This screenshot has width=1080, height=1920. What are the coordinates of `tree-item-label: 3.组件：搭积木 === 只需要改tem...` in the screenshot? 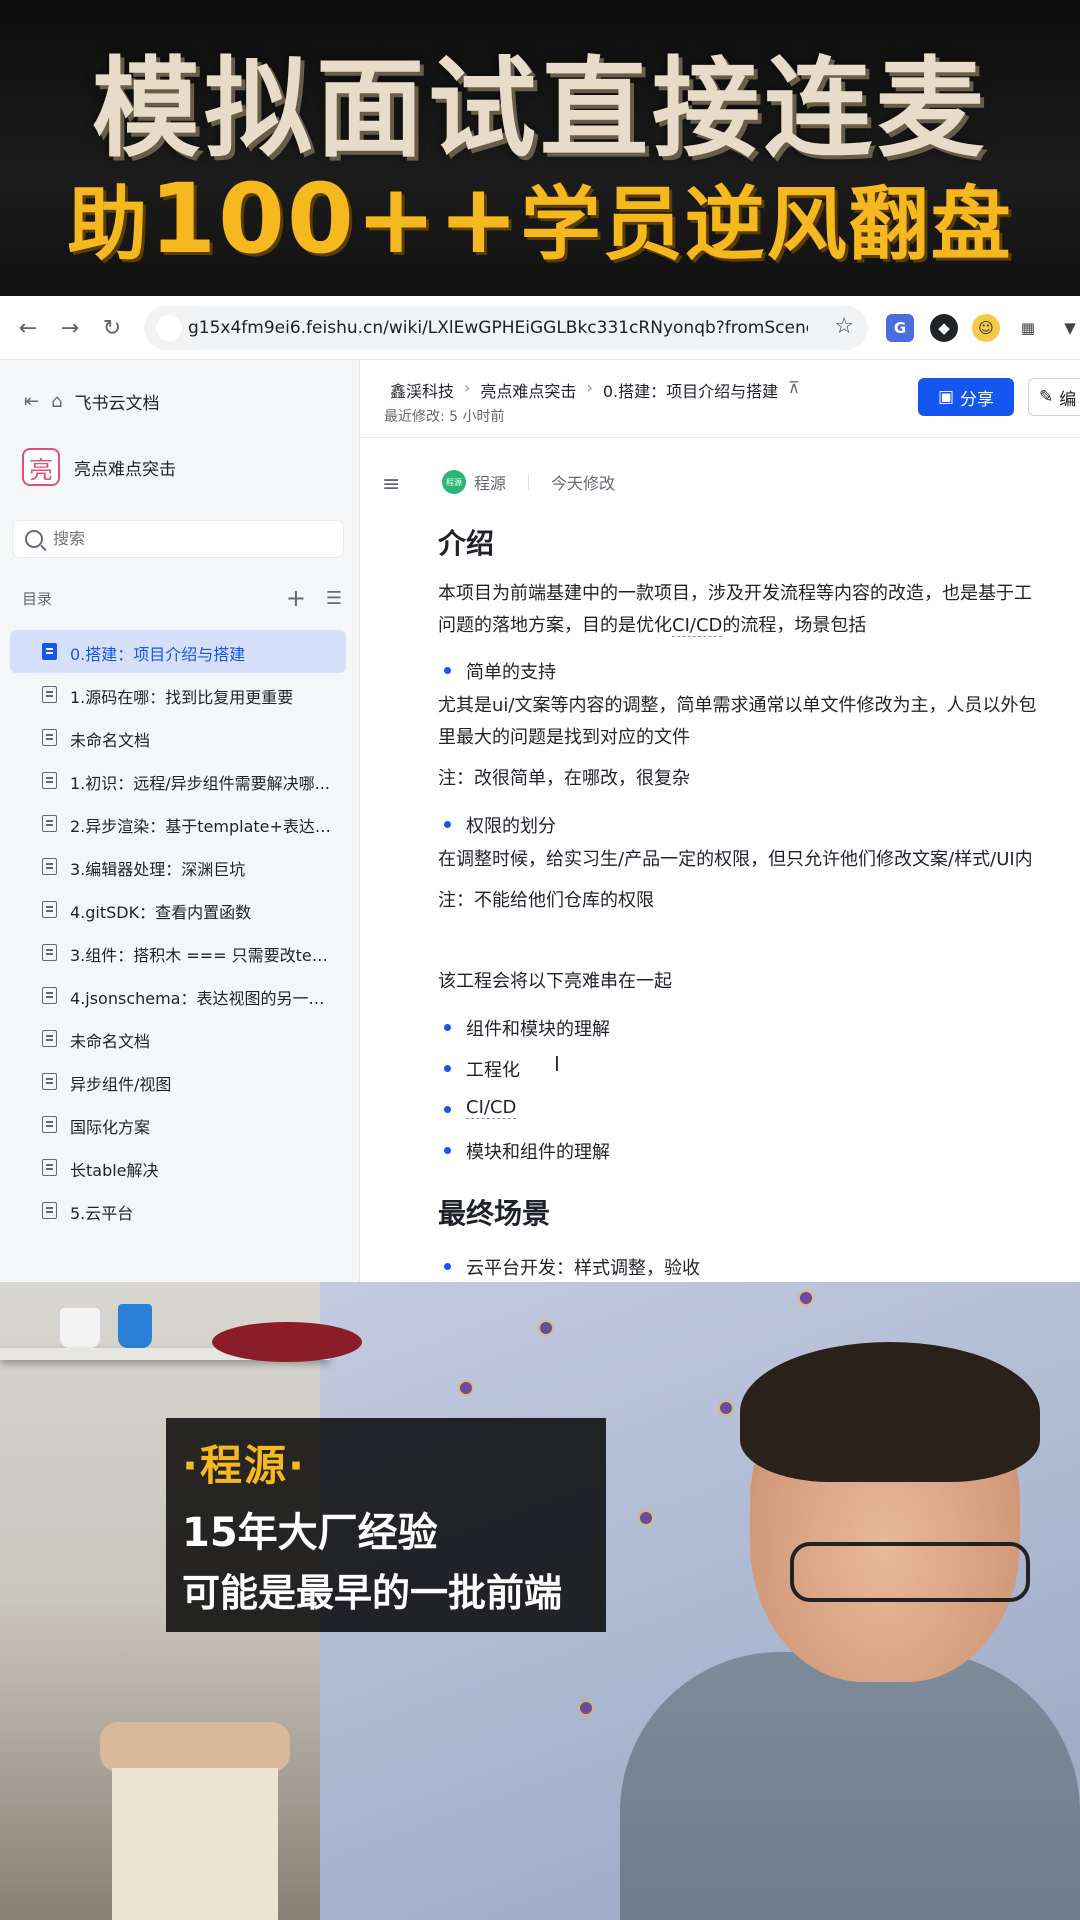 It's located at (205, 955).